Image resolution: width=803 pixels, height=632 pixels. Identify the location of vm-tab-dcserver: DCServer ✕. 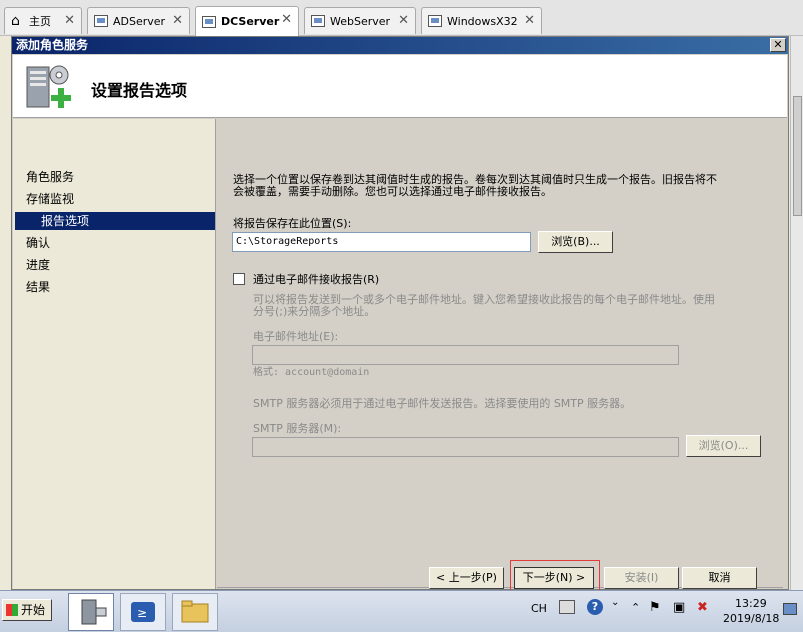
(247, 21).